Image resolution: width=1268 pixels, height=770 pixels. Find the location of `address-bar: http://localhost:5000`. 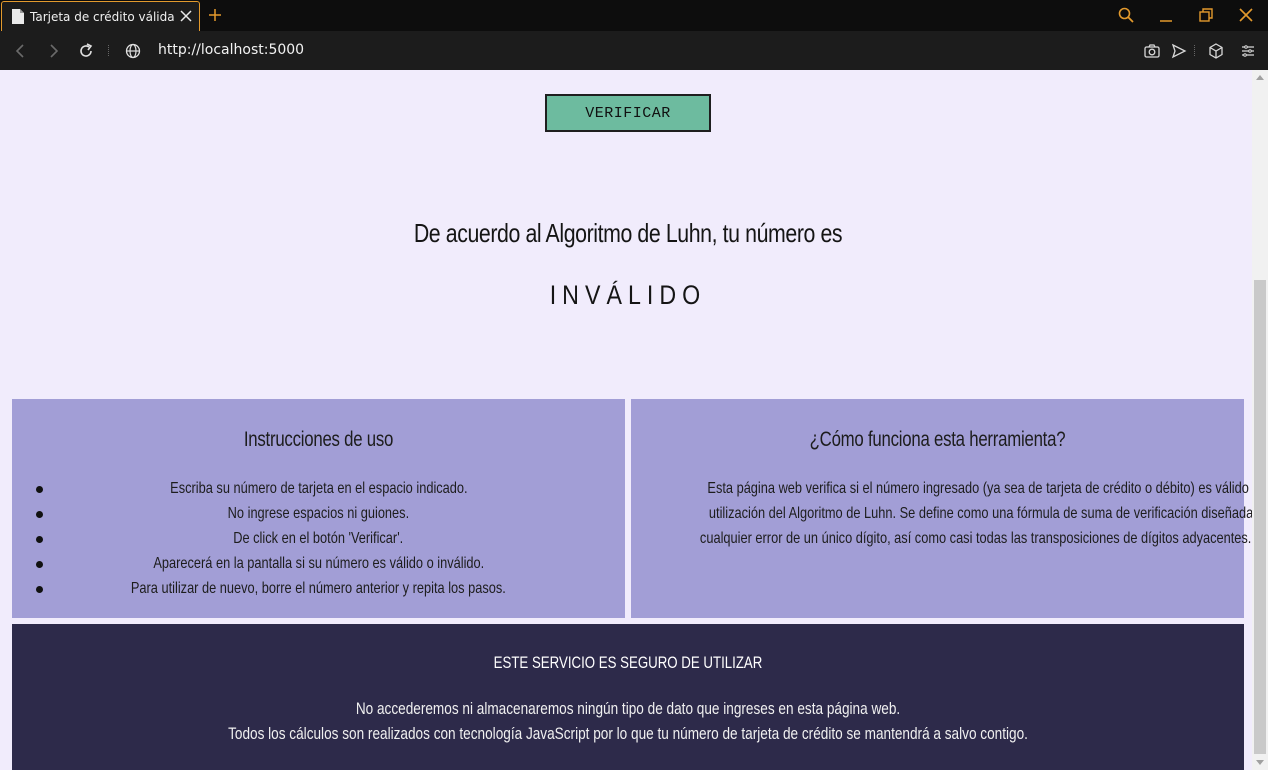

address-bar: http://localhost:5000 is located at coordinates (231, 50).